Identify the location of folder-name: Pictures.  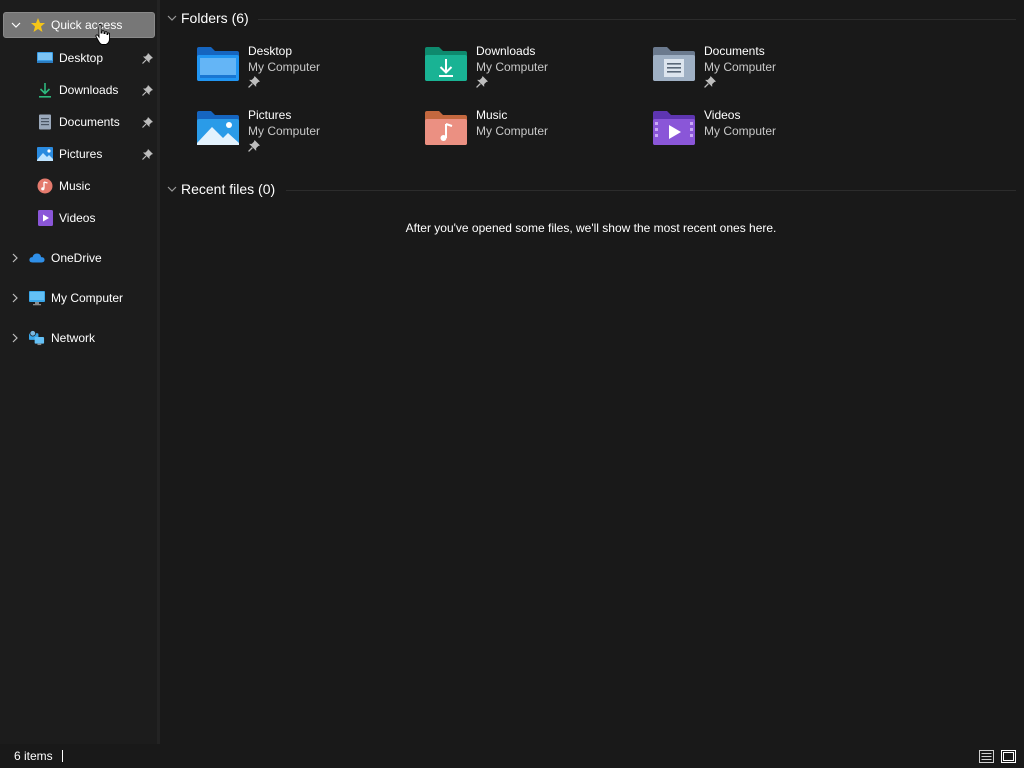
(270, 115).